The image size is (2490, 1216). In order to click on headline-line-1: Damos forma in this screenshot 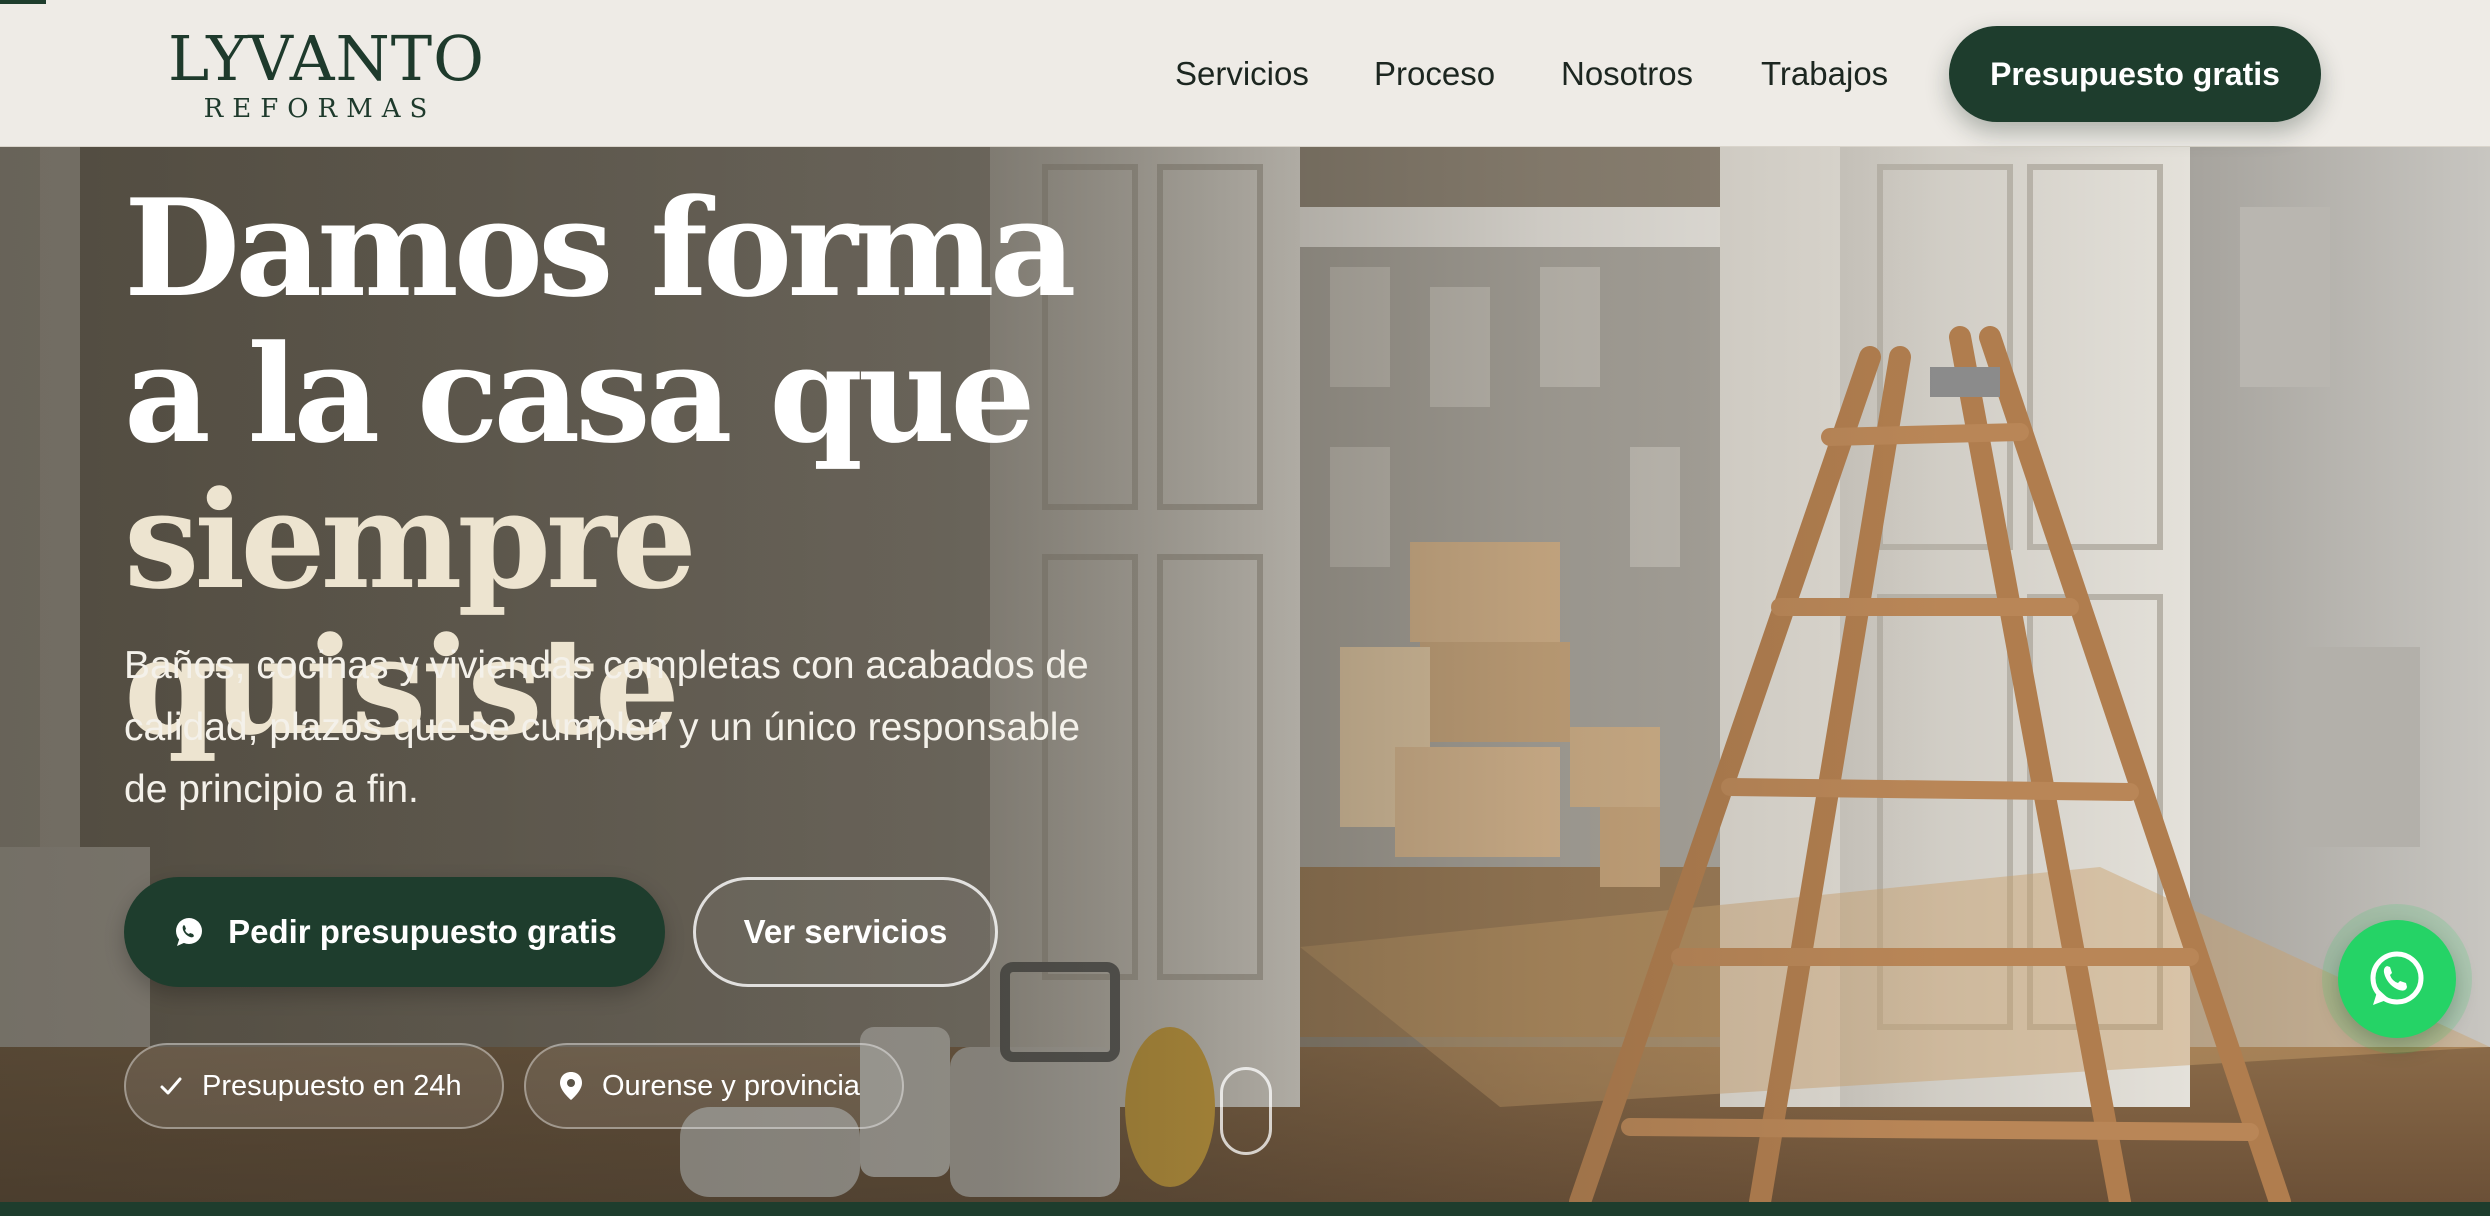, I will do `click(600, 248)`.